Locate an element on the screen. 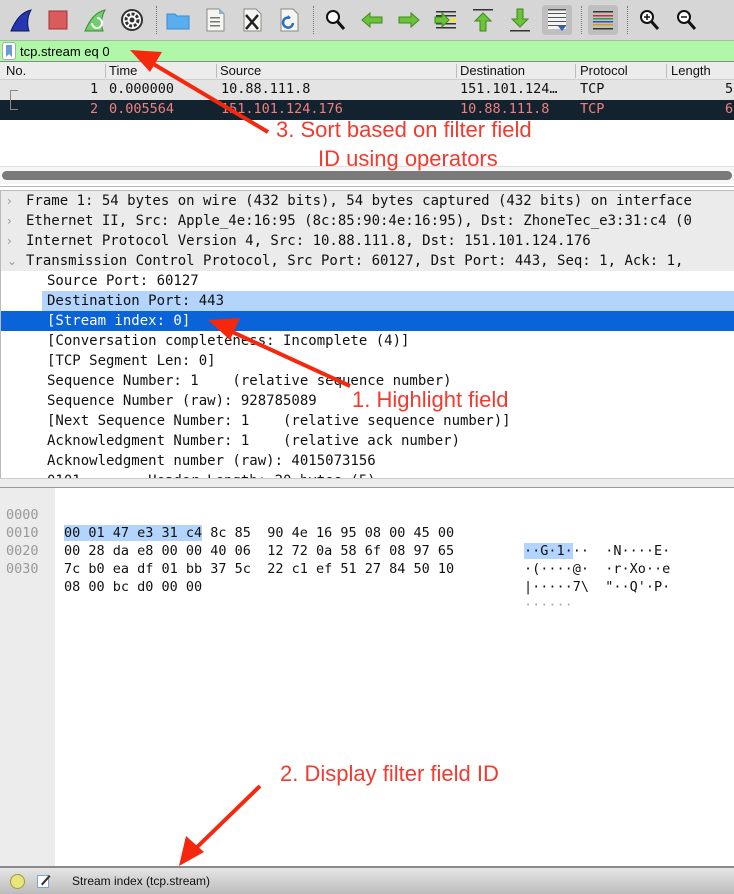 Image resolution: width=734 pixels, height=894 pixels. restart-capture-button is located at coordinates (95, 20).